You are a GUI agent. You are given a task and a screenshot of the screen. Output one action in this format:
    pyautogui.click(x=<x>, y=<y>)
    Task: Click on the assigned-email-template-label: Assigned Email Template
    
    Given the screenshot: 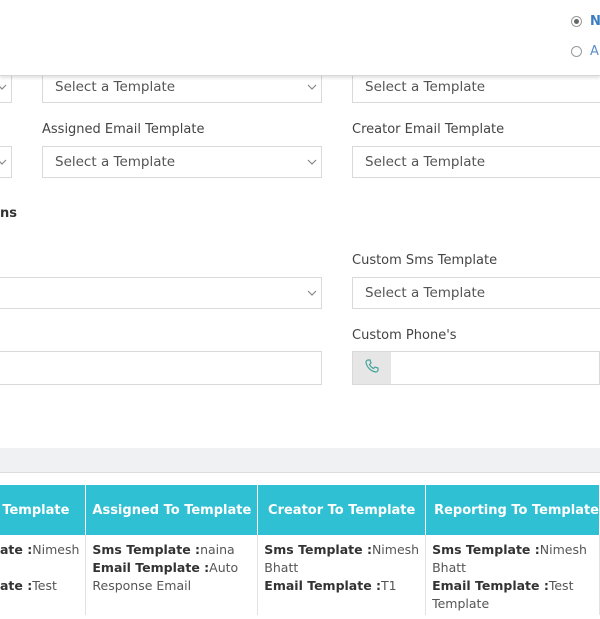 What is the action you would take?
    pyautogui.click(x=123, y=129)
    